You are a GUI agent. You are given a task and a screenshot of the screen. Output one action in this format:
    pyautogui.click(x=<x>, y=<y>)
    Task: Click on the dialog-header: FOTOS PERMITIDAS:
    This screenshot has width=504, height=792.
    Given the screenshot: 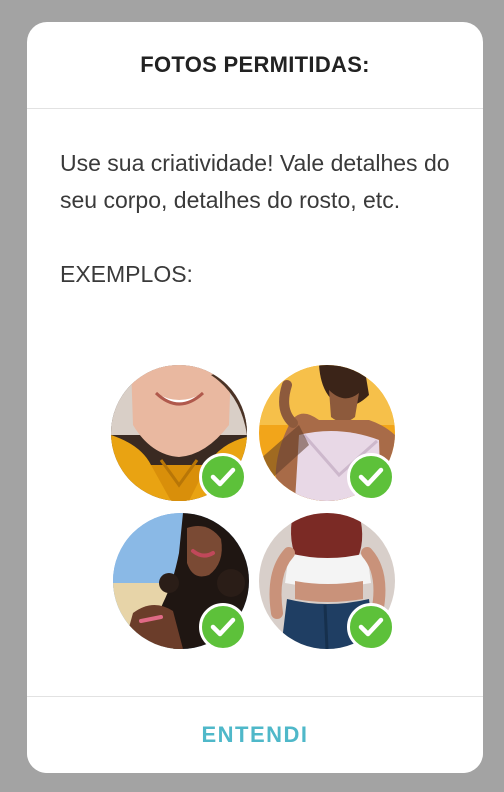 What is the action you would take?
    pyautogui.click(x=255, y=65)
    